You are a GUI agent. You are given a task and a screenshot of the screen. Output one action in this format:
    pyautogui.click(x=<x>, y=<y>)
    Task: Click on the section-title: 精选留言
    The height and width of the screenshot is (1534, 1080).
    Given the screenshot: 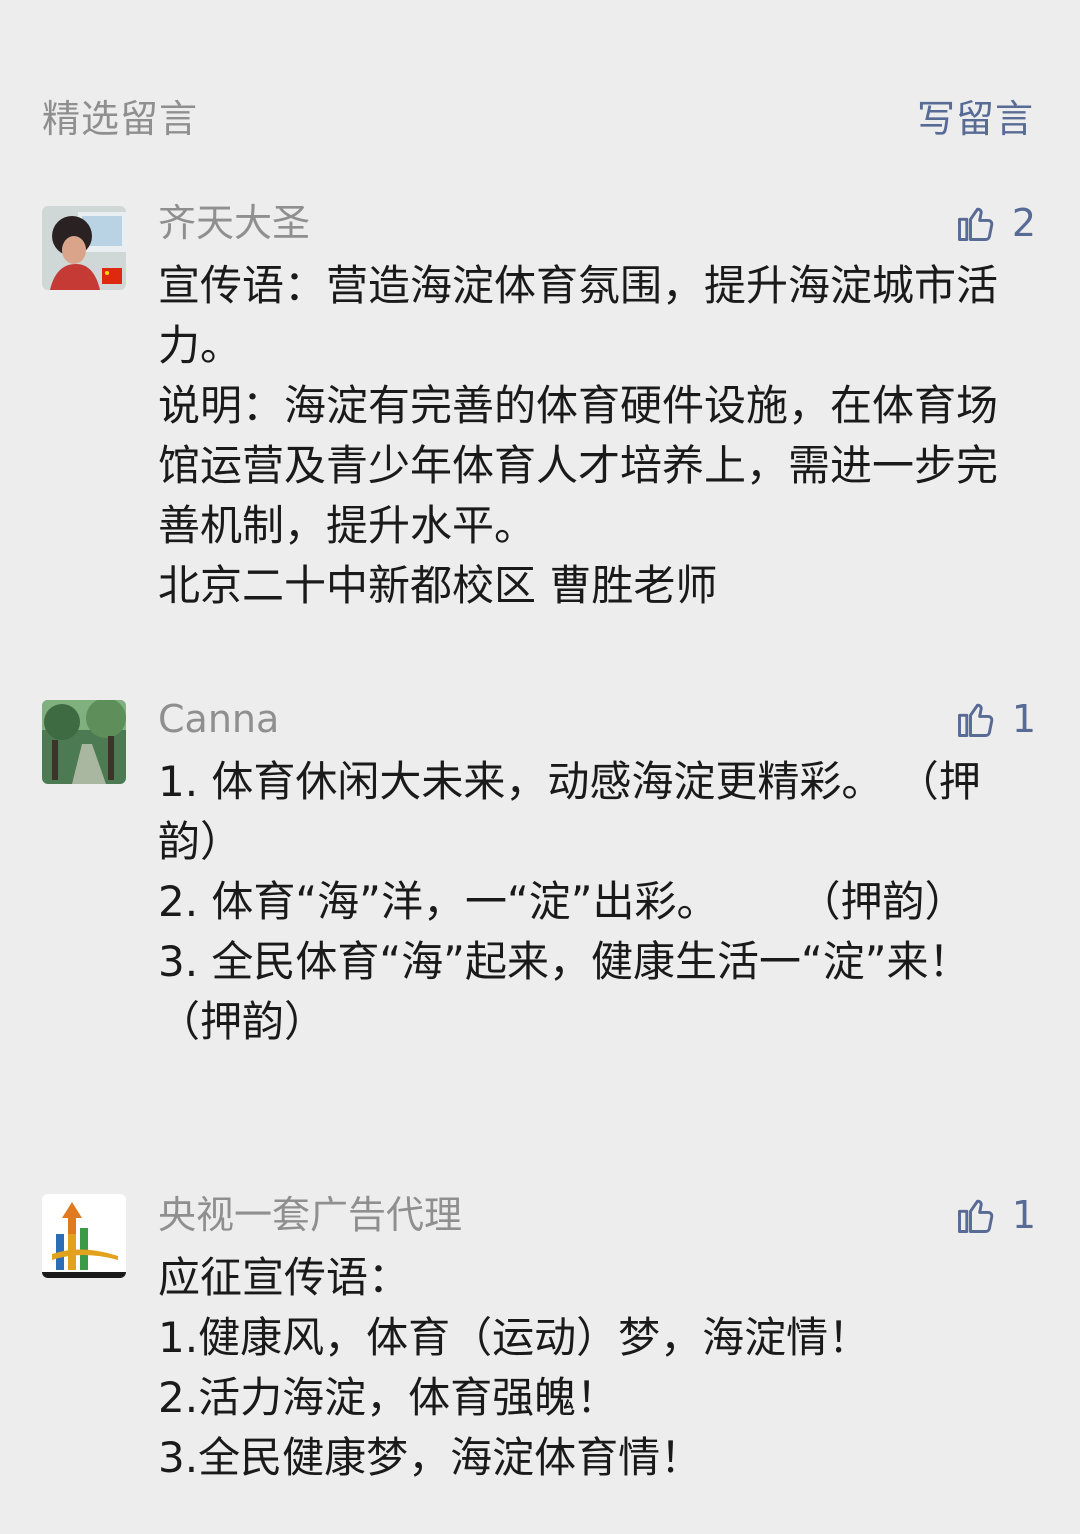 What is the action you would take?
    pyautogui.click(x=120, y=119)
    